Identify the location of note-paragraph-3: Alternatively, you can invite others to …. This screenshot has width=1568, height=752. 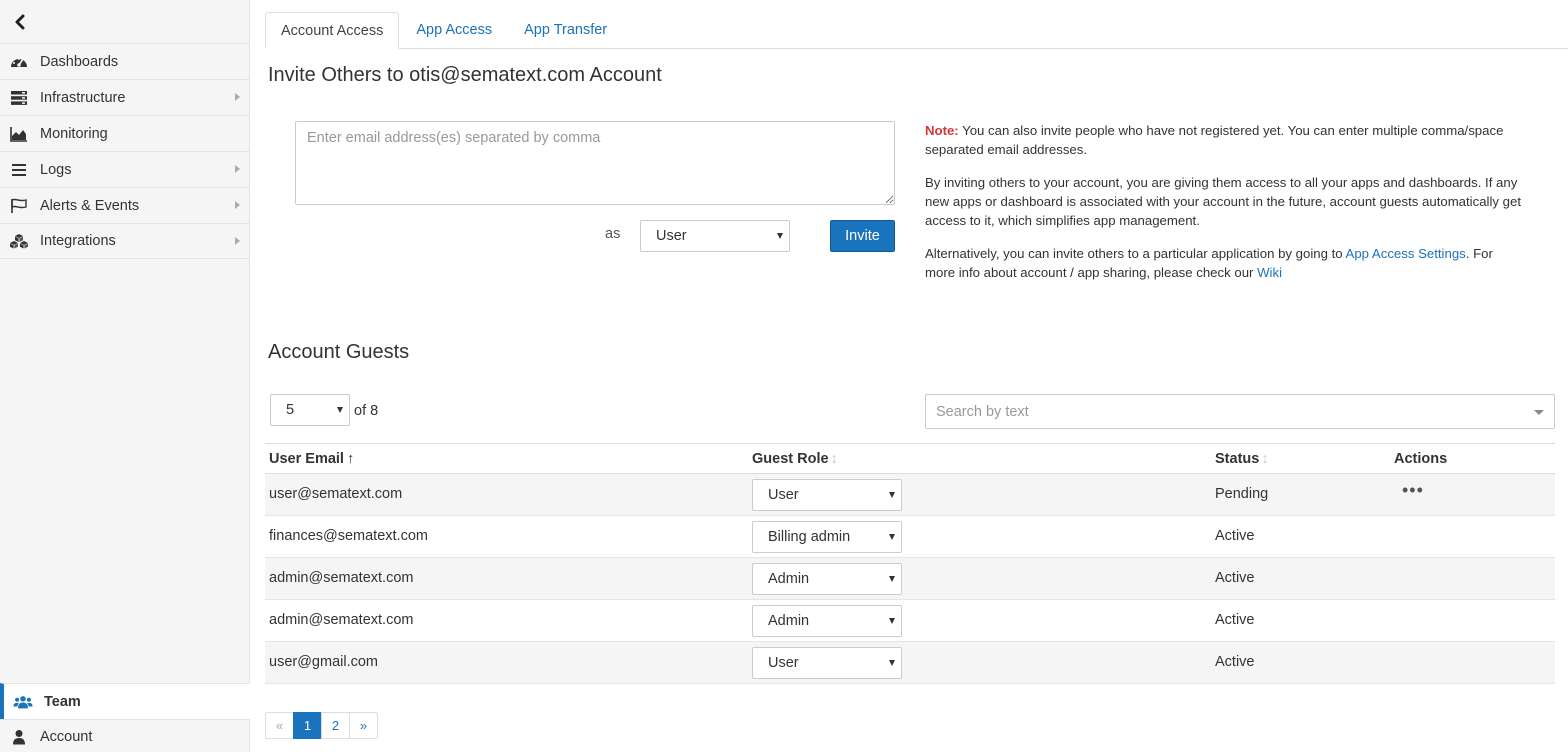
(1225, 263).